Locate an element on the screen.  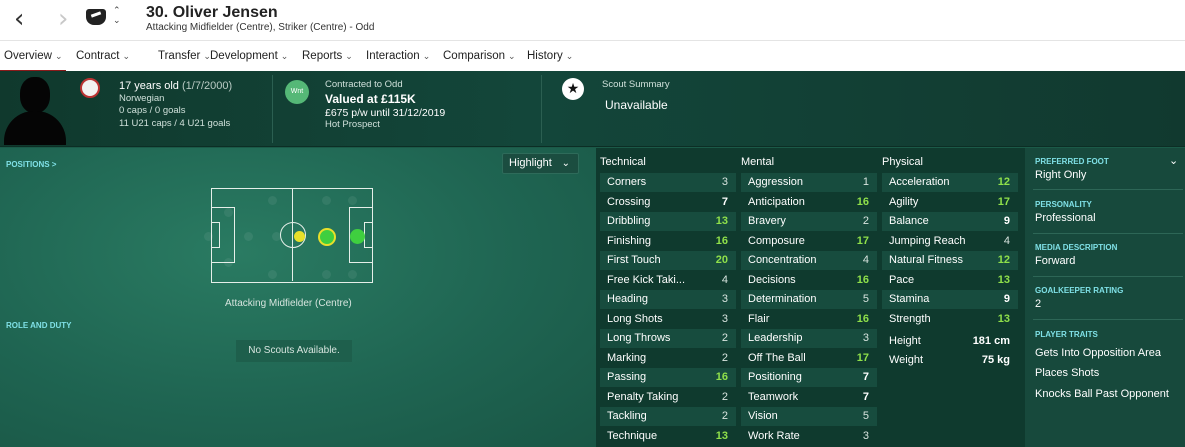
attribute-name: Vision is located at coordinates (763, 416).